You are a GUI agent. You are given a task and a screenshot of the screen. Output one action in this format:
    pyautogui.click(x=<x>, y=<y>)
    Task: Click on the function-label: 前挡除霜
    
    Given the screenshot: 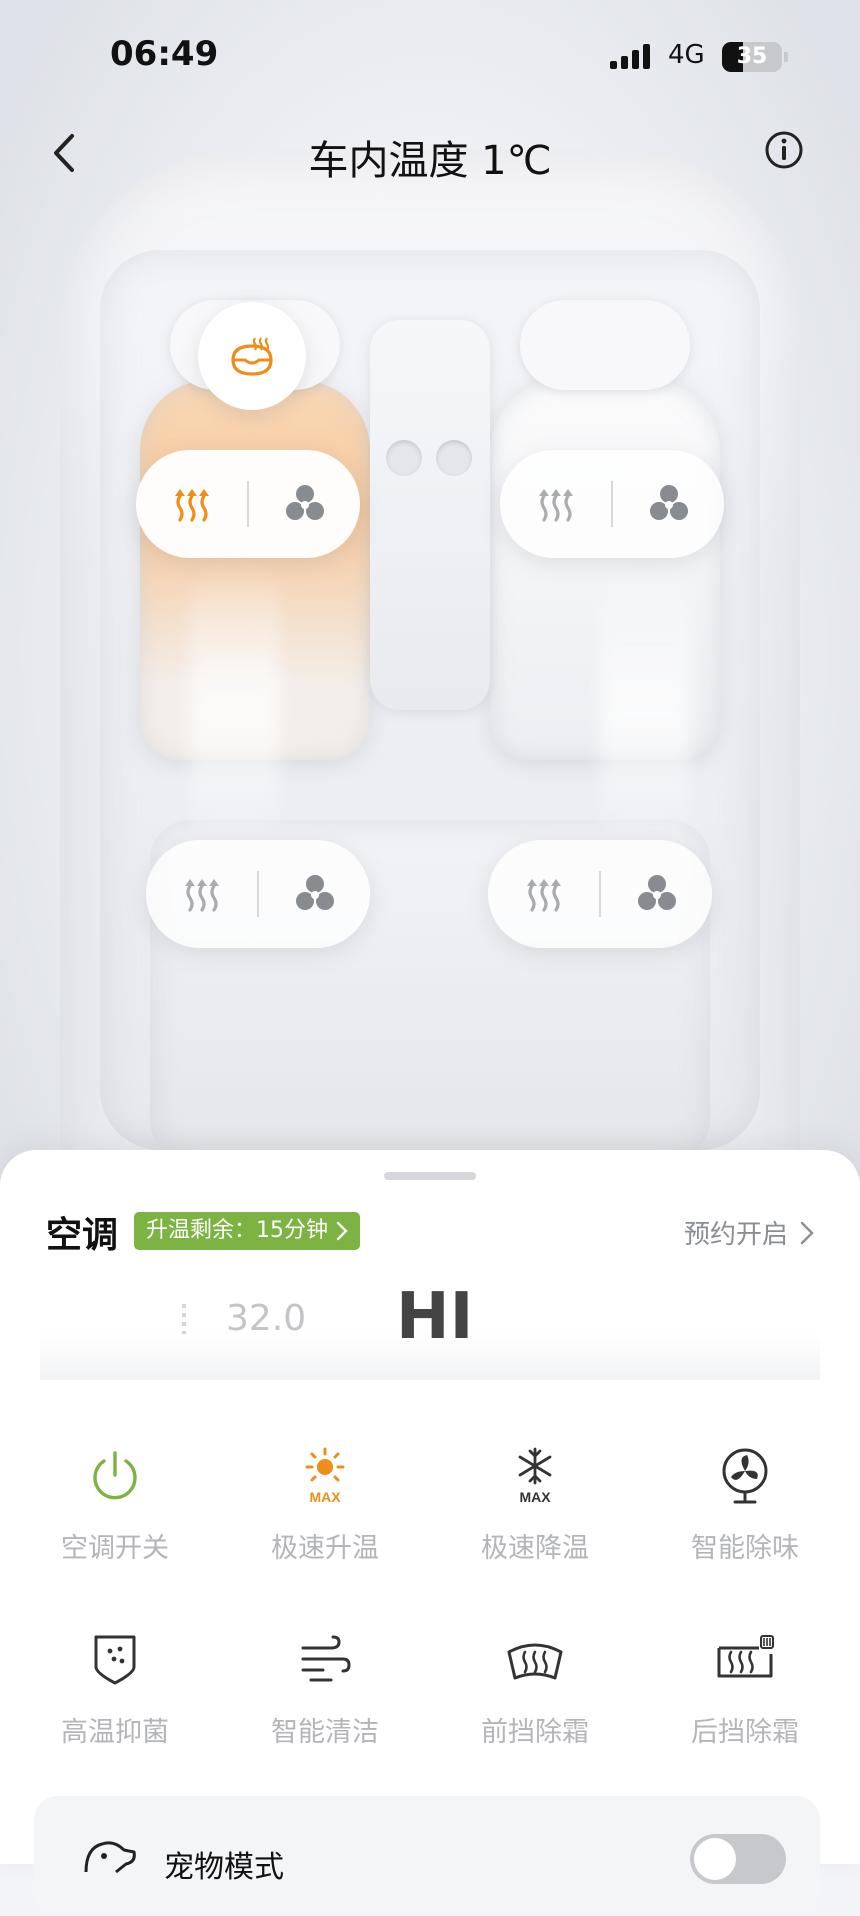 What is the action you would take?
    pyautogui.click(x=535, y=1732)
    